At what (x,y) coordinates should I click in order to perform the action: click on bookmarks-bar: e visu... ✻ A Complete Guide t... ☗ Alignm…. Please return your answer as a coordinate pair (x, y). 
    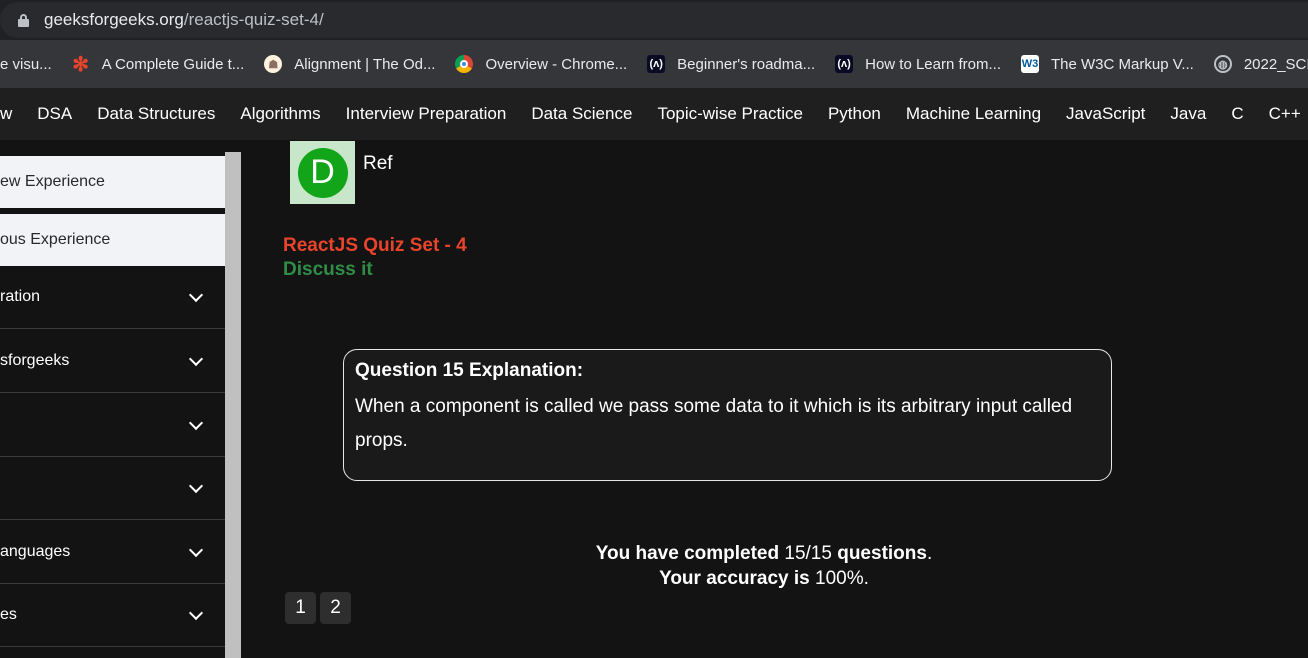
    Looking at the image, I should click on (654, 64).